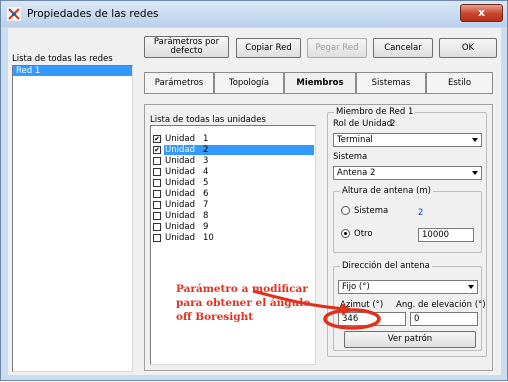 The image size is (508, 382). Describe the element at coordinates (350, 157) in the screenshot. I see `system-label: Sistema` at that location.